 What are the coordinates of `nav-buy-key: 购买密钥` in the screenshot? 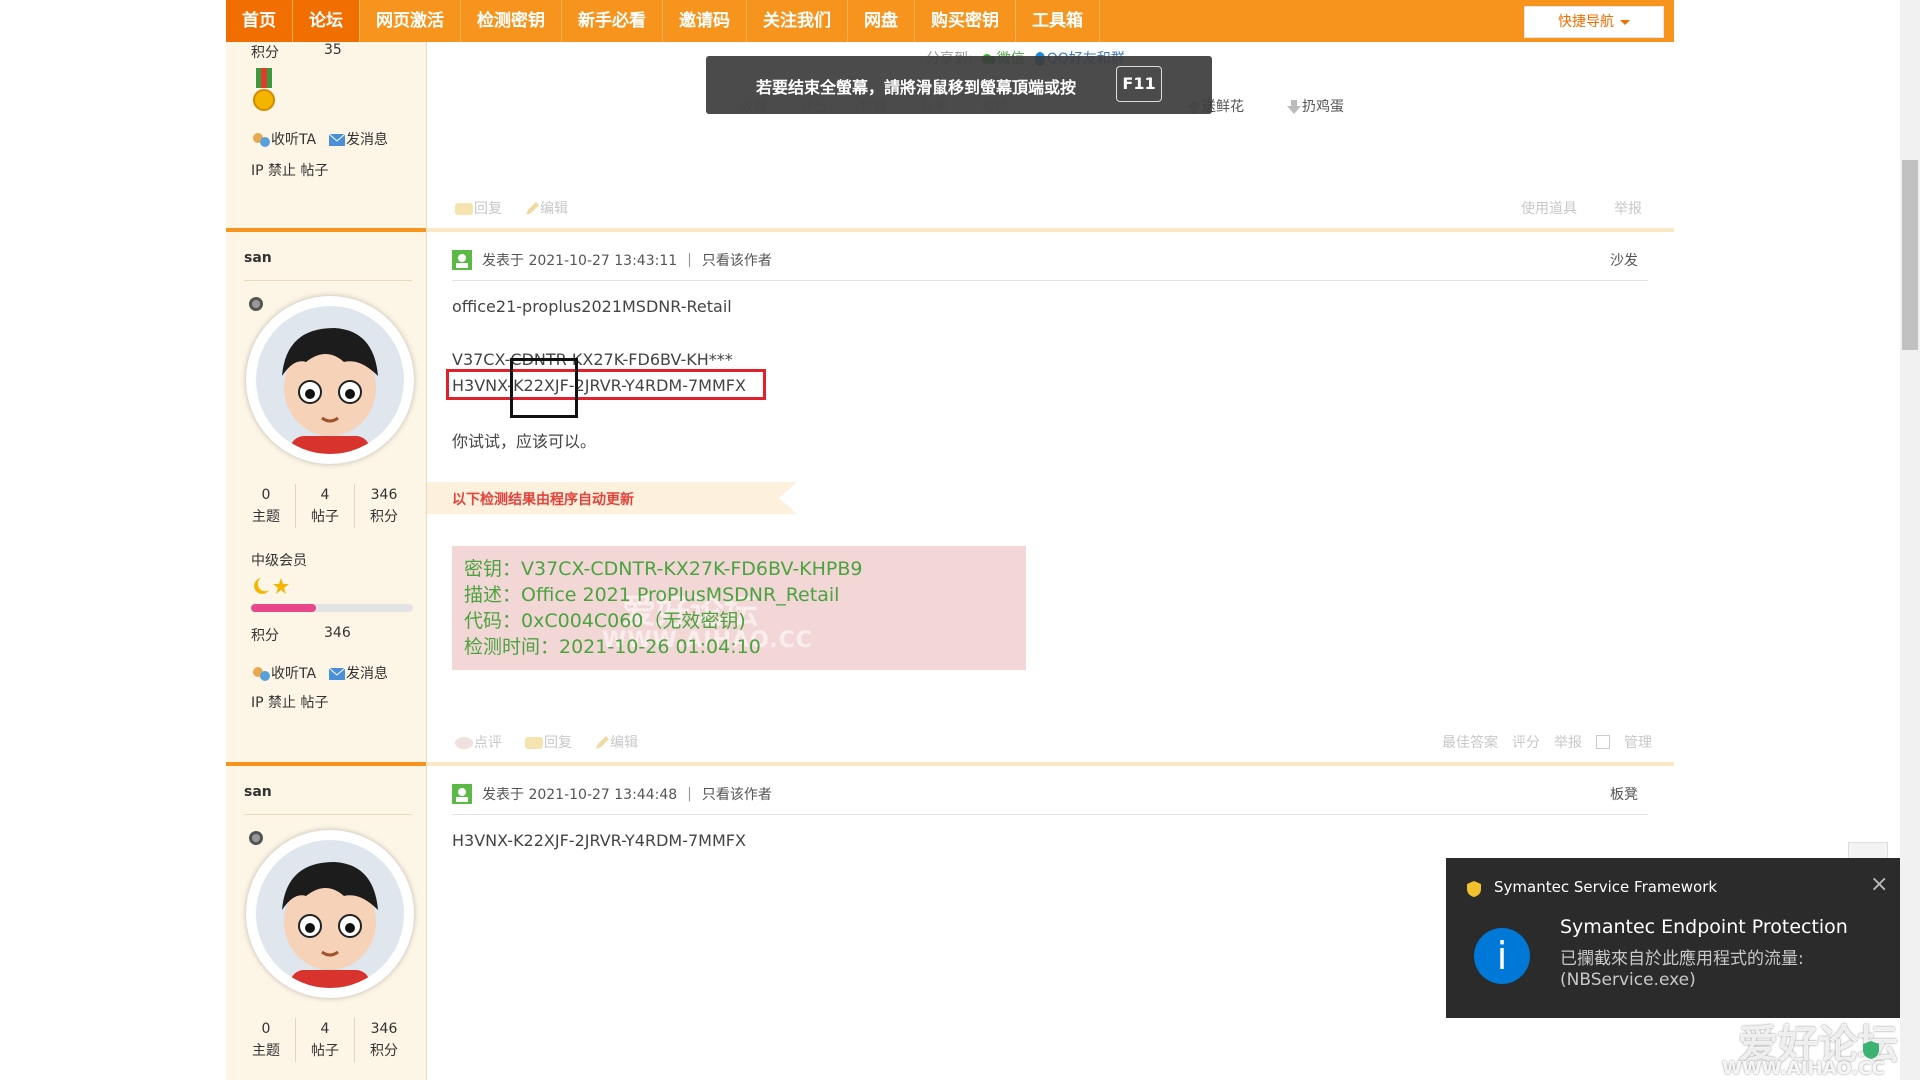 It's located at (965, 21).